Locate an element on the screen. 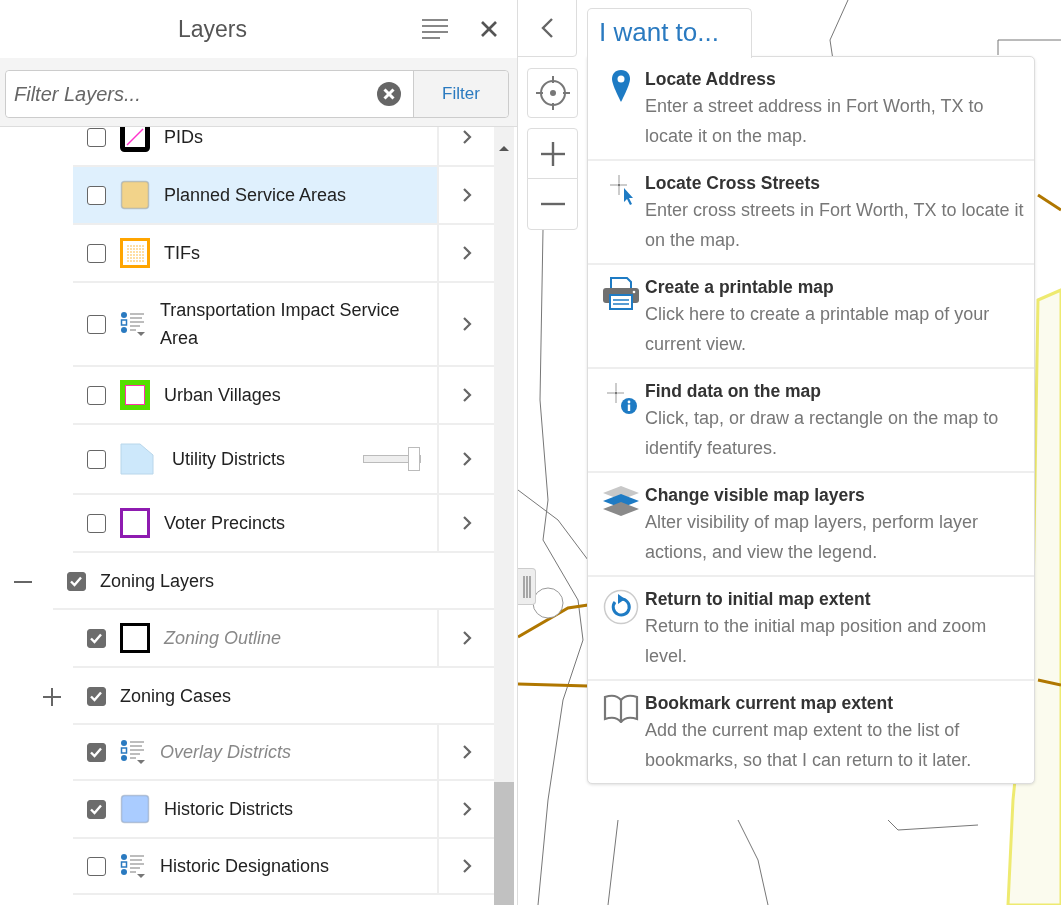  scrollbar-thumb is located at coordinates (504, 843).